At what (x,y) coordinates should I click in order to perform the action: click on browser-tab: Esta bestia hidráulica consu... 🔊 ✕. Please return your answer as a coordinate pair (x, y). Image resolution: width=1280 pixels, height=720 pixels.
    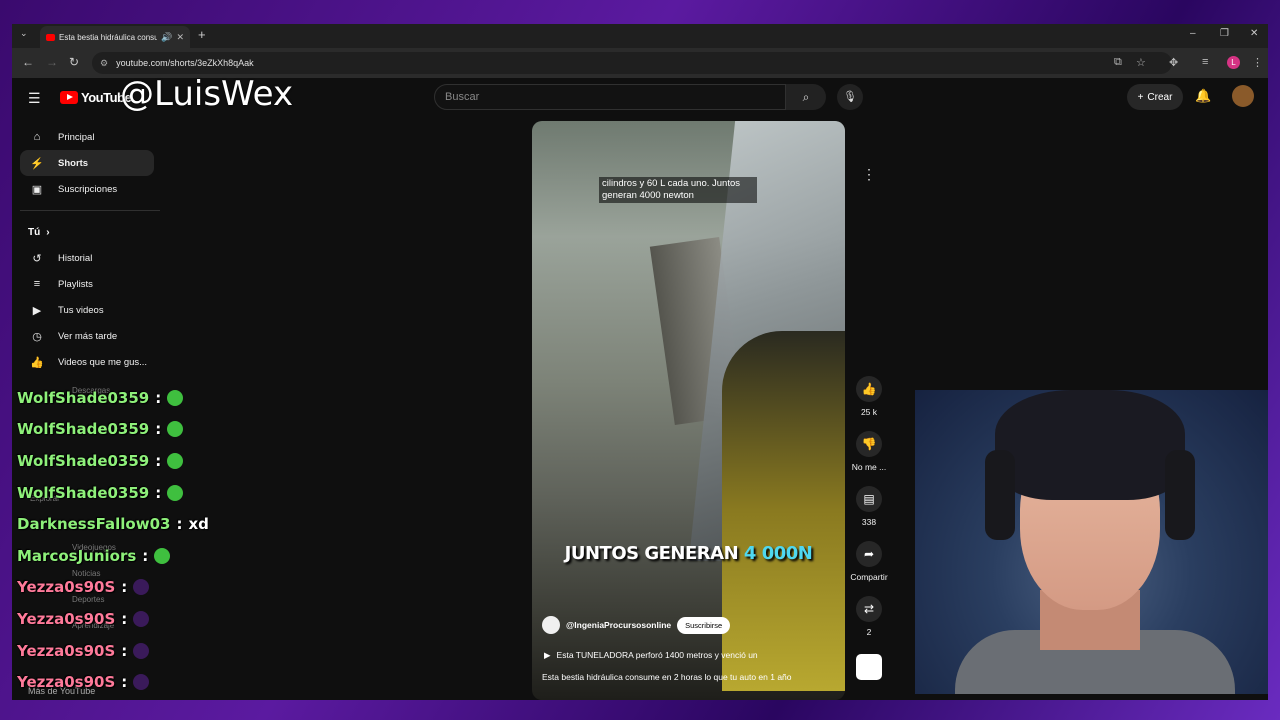
    Looking at the image, I should click on (115, 37).